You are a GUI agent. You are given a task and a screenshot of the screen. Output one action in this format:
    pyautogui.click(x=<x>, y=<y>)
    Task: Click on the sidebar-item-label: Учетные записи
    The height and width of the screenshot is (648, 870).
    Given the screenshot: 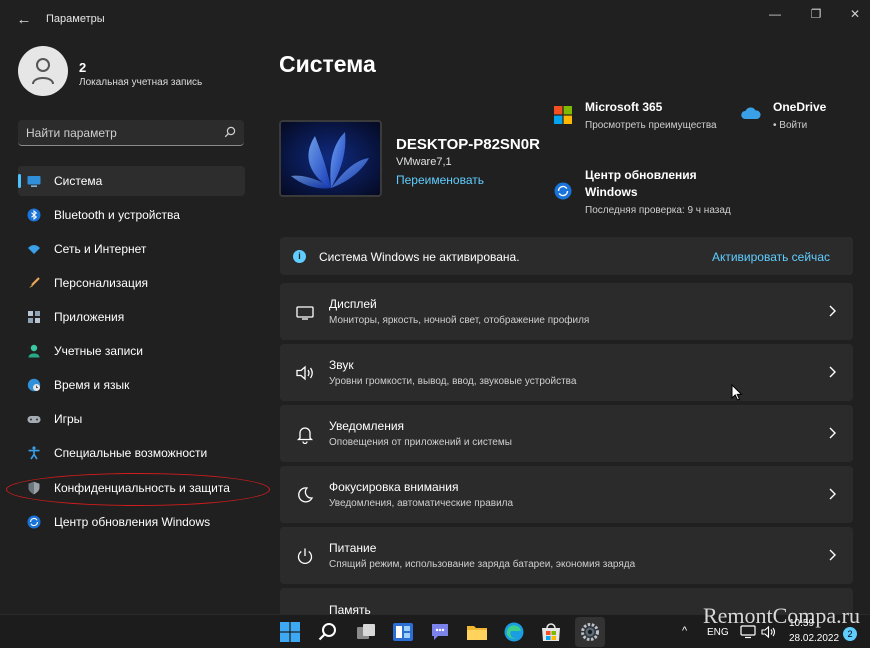 What is the action you would take?
    pyautogui.click(x=98, y=351)
    